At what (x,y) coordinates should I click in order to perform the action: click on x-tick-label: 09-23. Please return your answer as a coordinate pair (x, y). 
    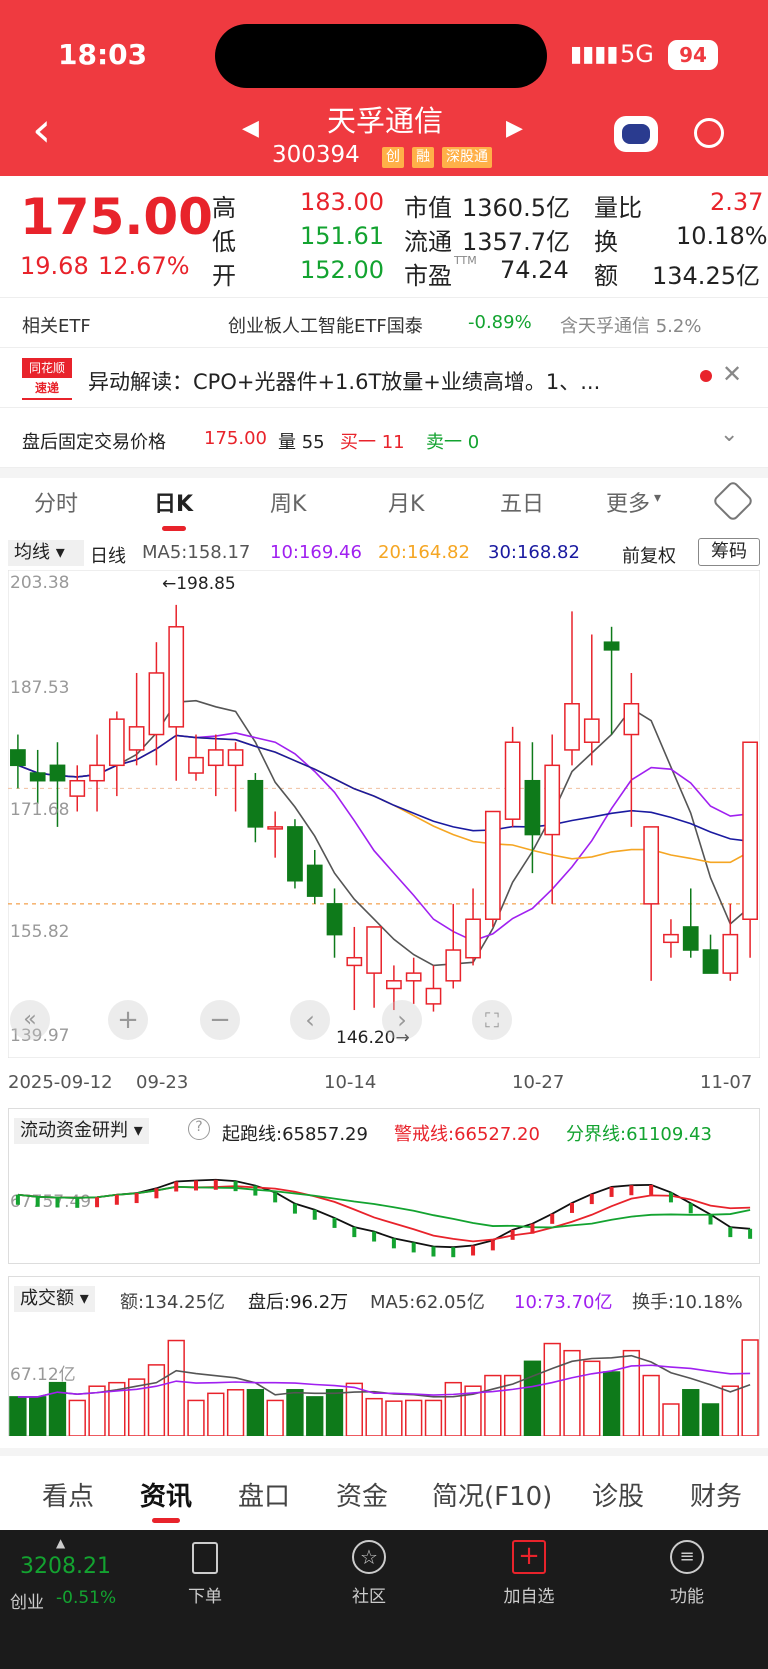
    Looking at the image, I should click on (162, 1082).